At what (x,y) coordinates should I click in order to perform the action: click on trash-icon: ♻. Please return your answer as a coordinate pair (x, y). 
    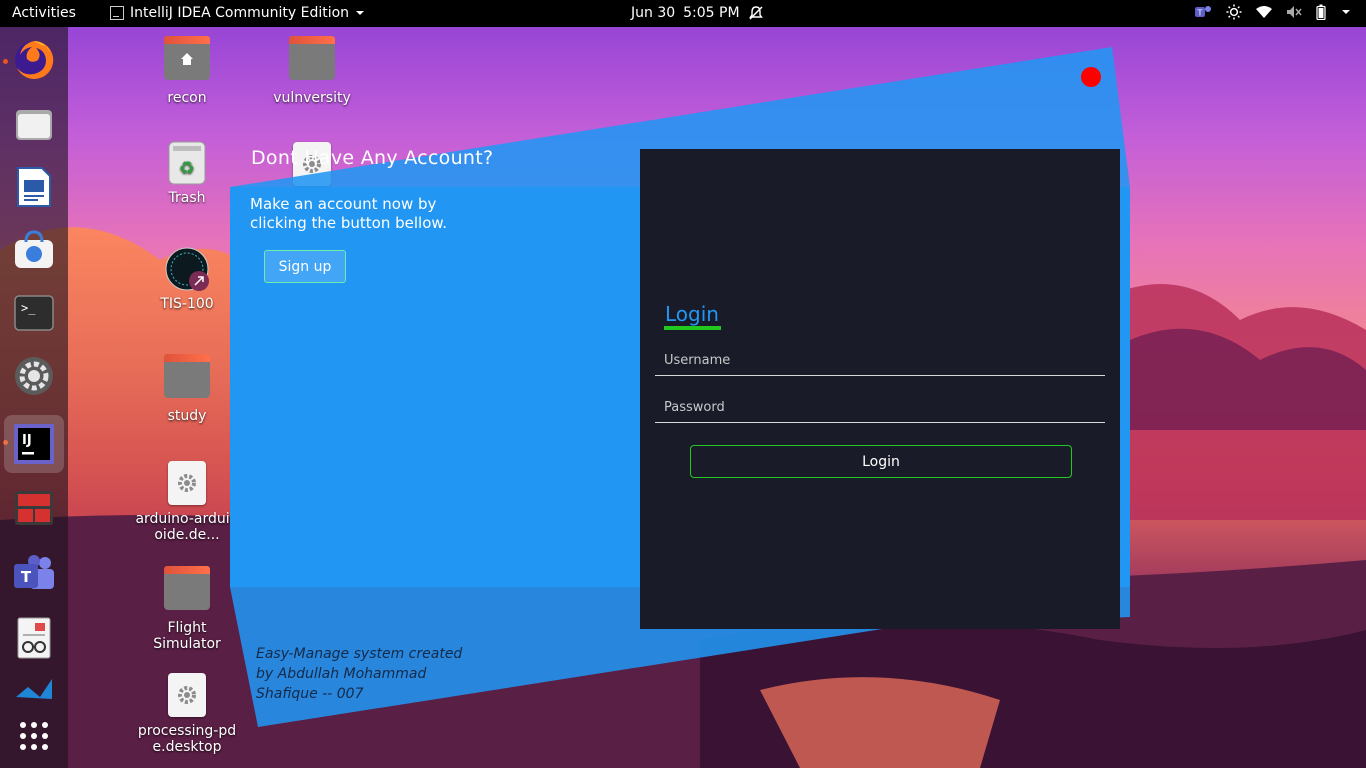
    Looking at the image, I should click on (187, 164).